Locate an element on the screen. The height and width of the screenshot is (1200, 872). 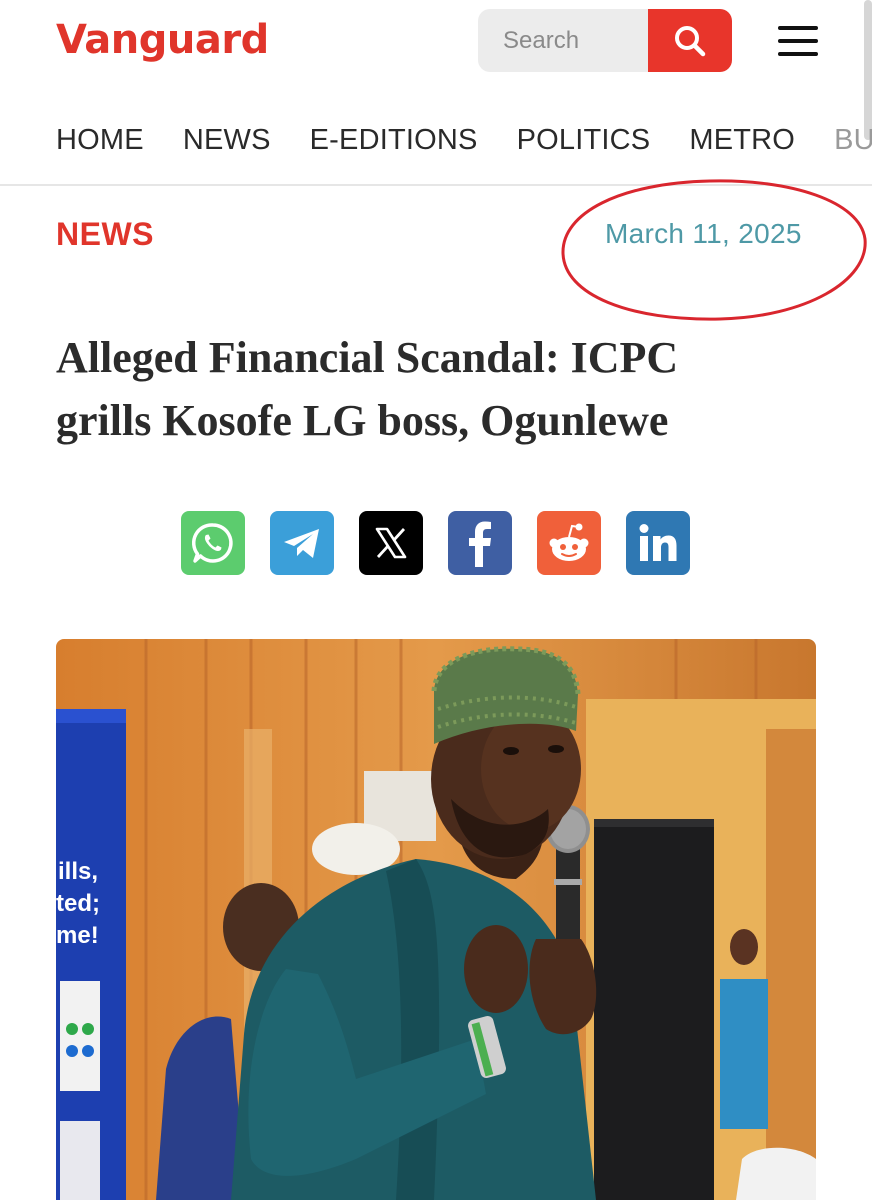
reddit-icon is located at coordinates (569, 542).